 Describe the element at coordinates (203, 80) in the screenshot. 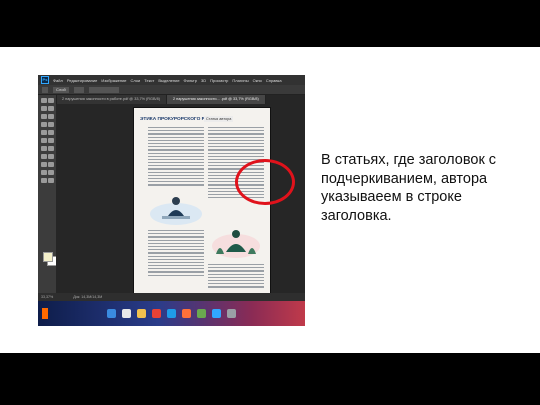

I see `menu-3d: 3D` at that location.